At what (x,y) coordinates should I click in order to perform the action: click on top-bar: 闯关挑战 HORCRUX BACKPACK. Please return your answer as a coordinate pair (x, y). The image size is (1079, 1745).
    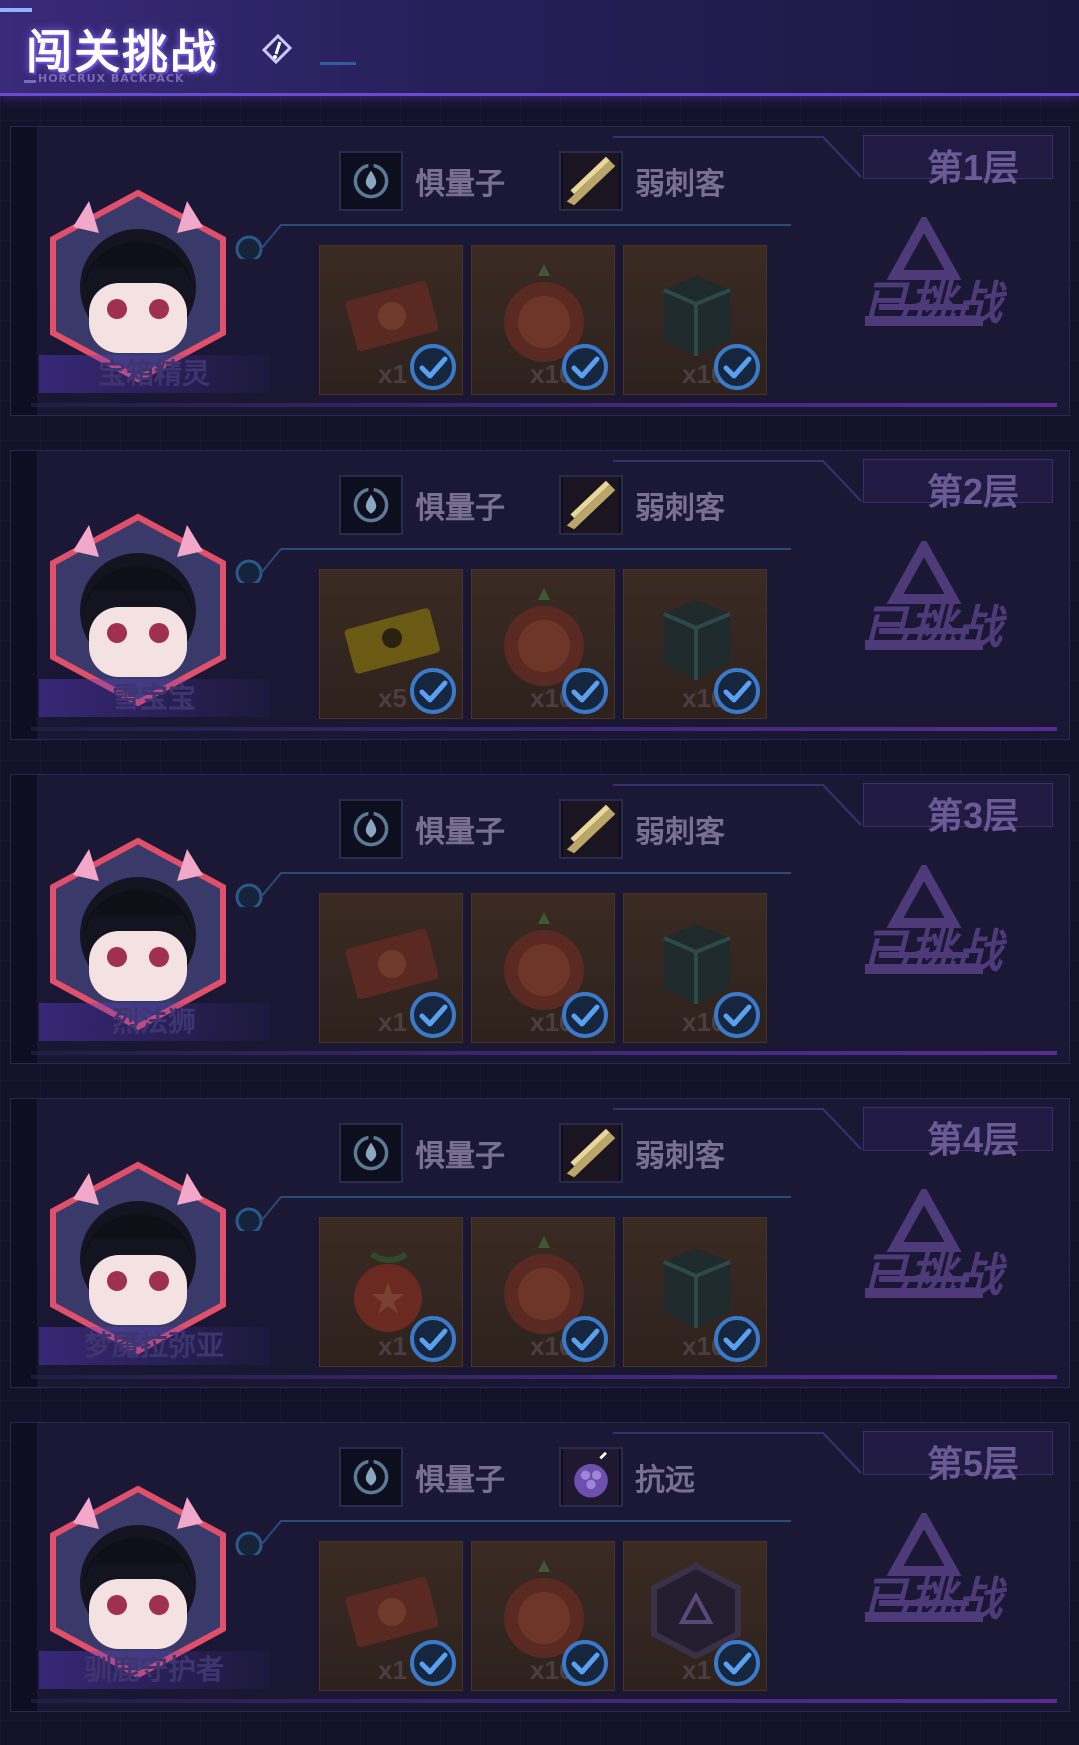
    Looking at the image, I should click on (539, 48).